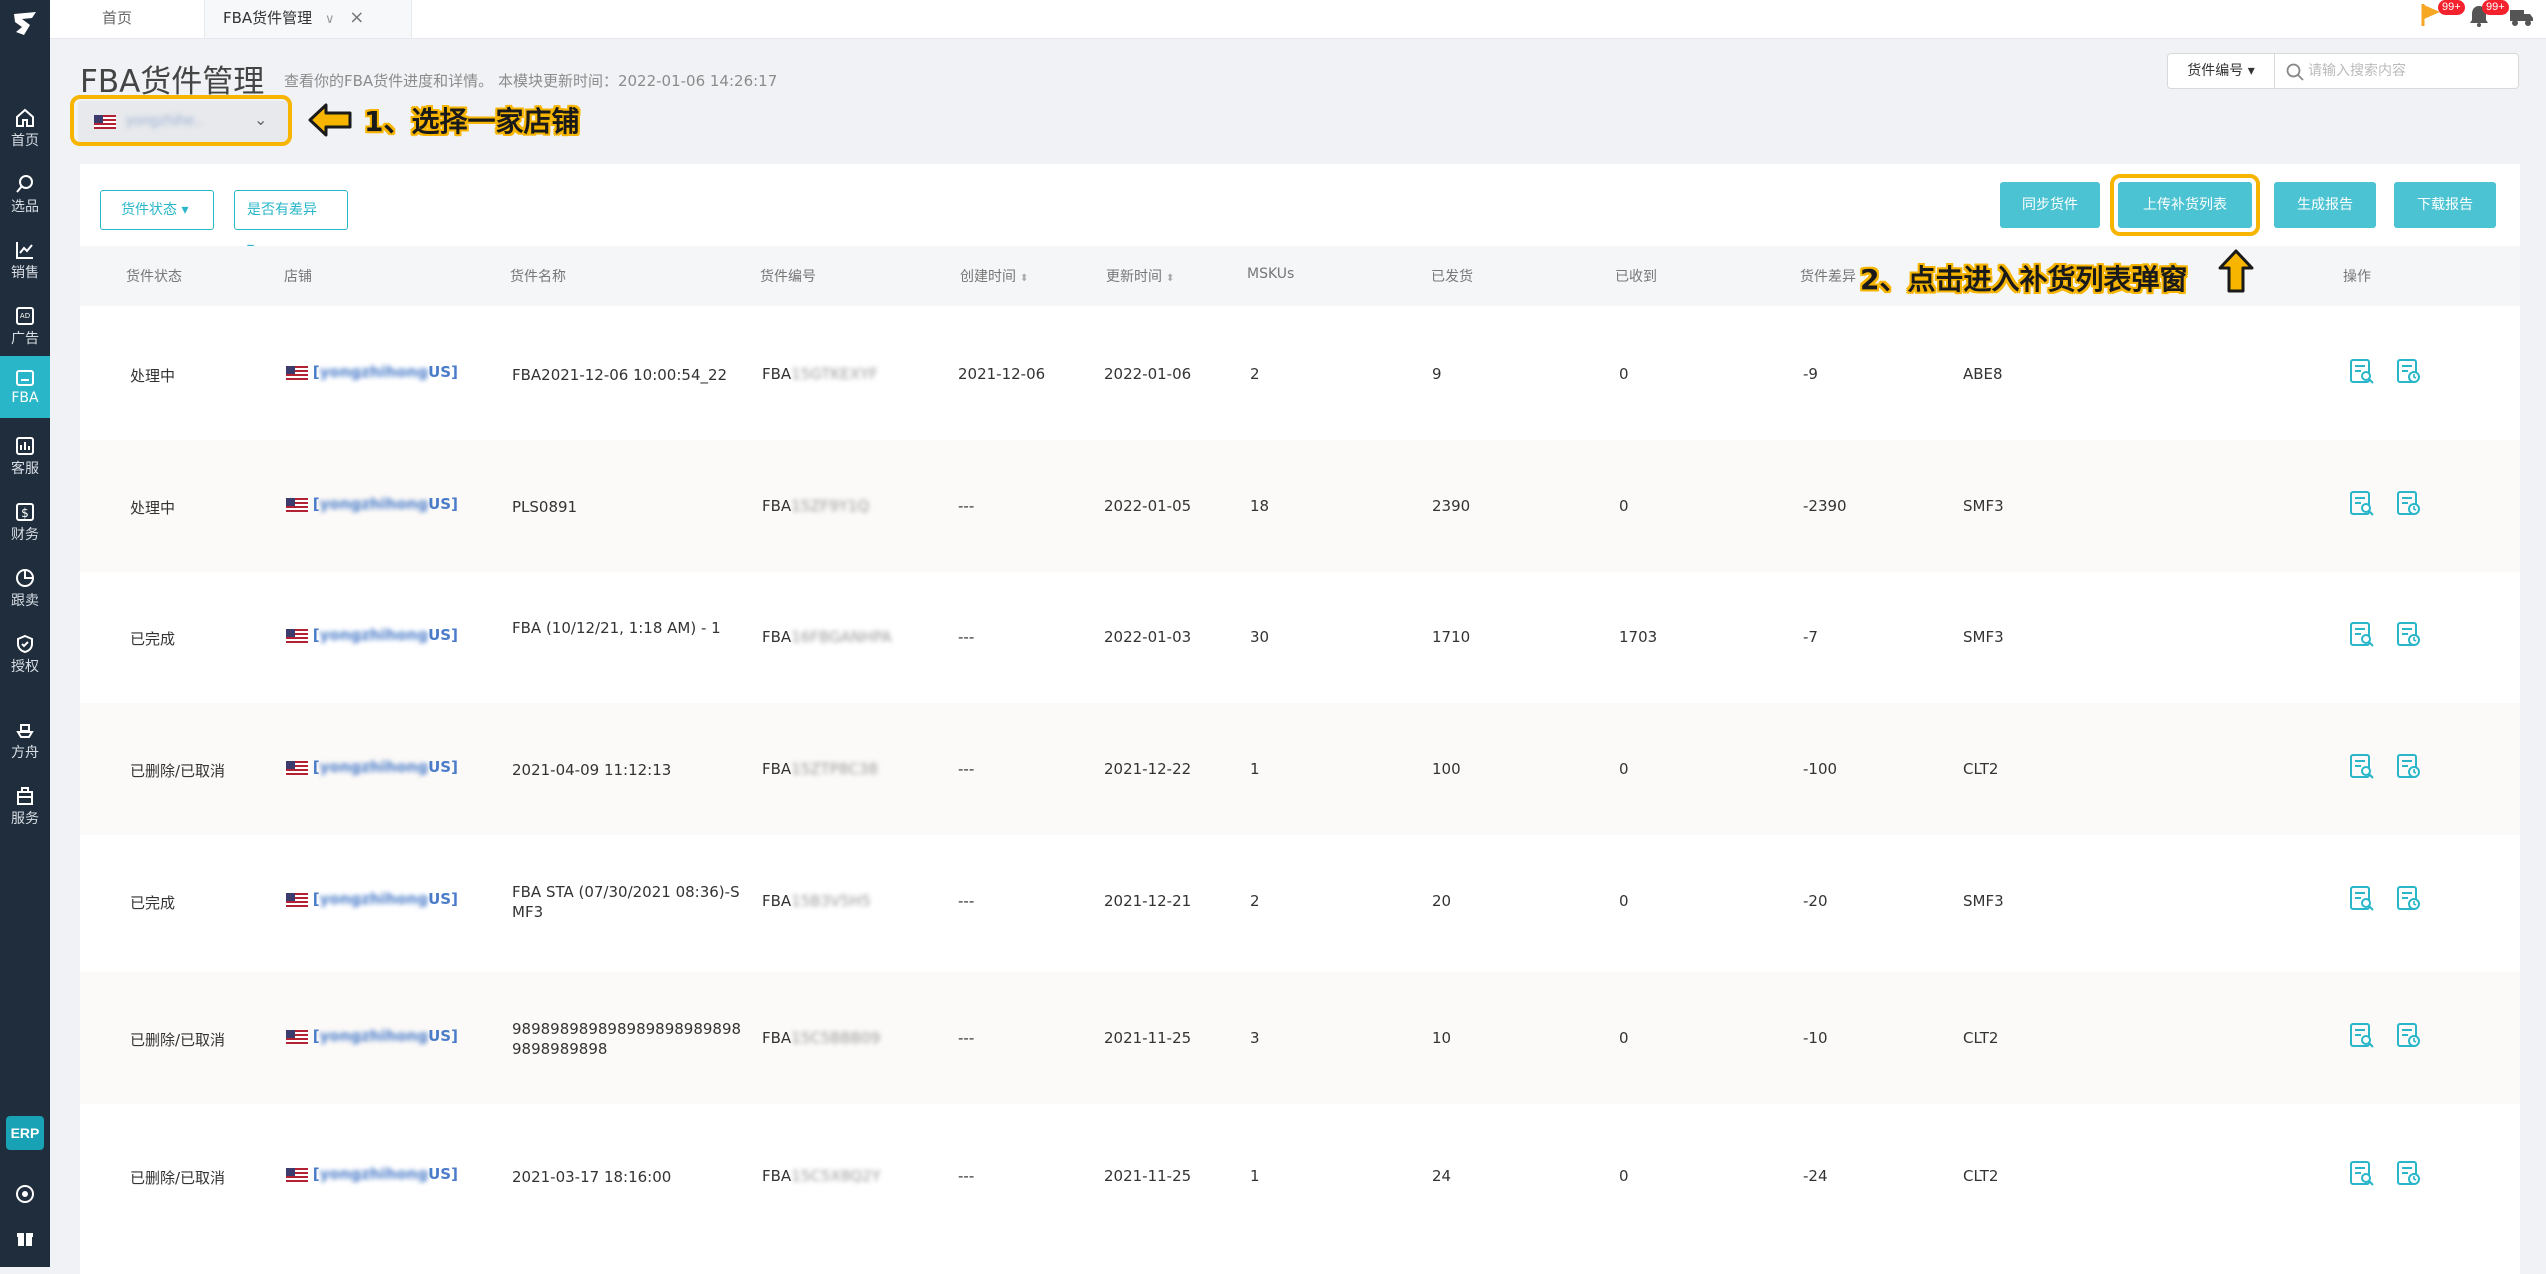  Describe the element at coordinates (1624, 901) in the screenshot. I see `cell-received: 0` at that location.